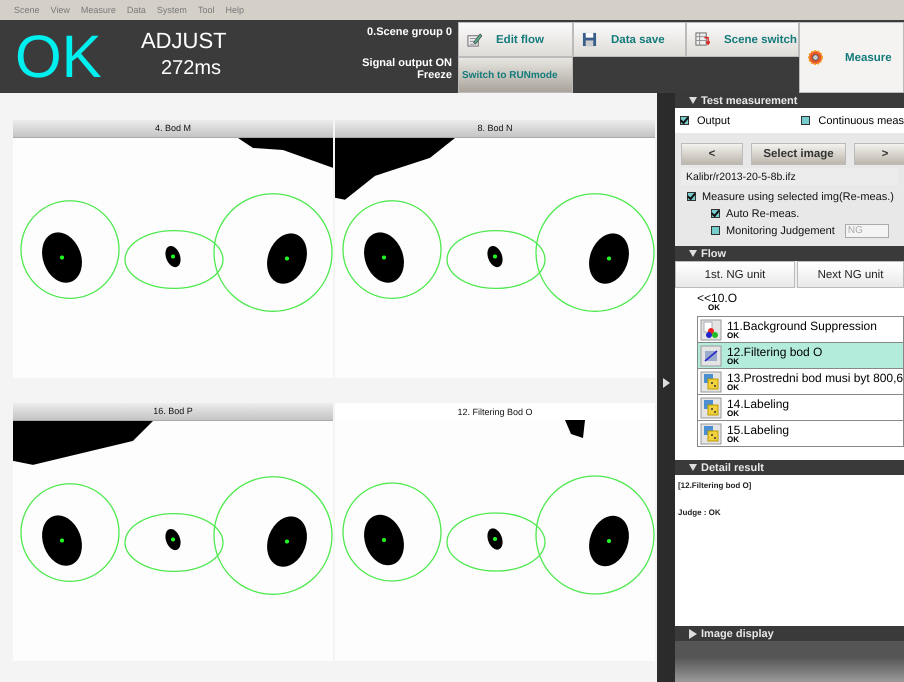  I want to click on file-name: Kalibr/r2013-20-5-8b.ifz, so click(789, 176).